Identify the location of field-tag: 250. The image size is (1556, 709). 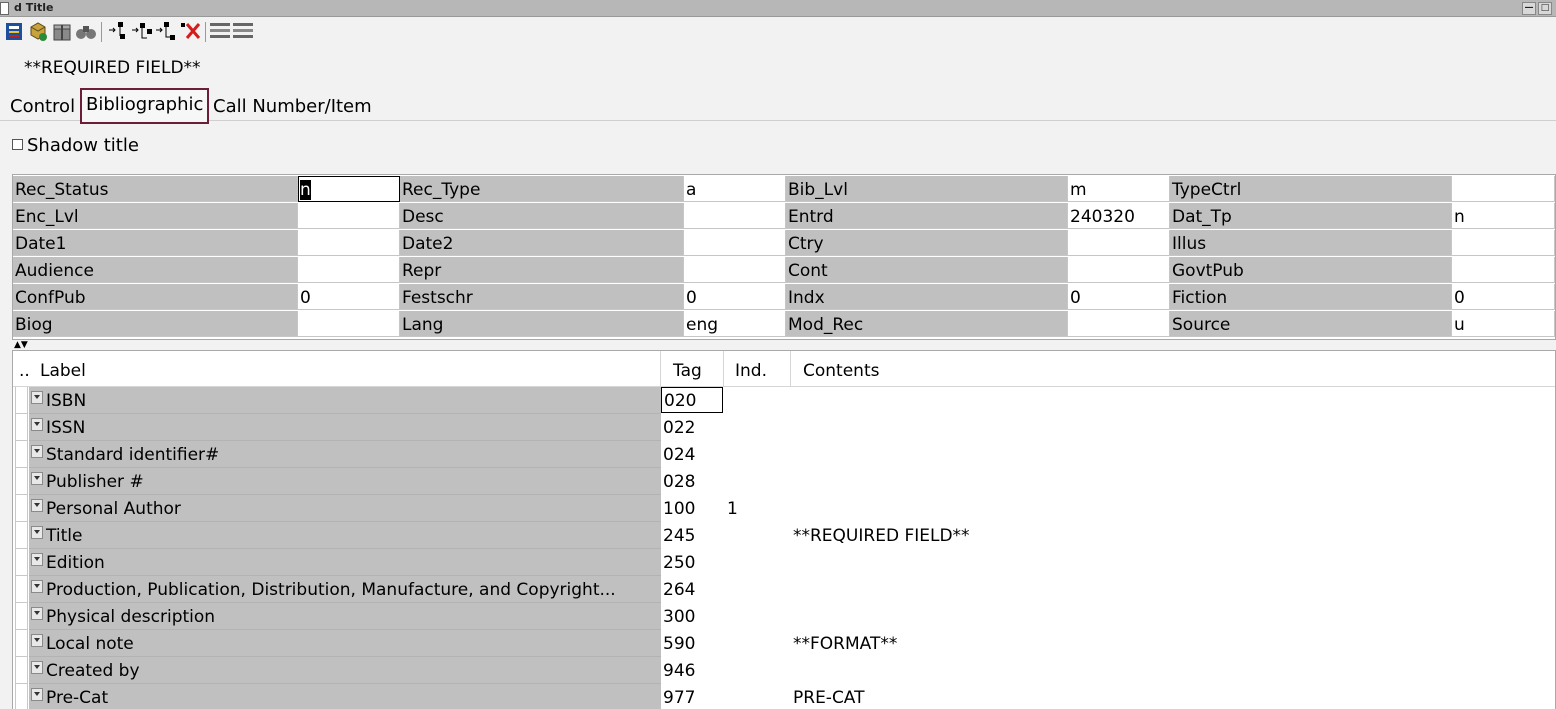
(692, 562).